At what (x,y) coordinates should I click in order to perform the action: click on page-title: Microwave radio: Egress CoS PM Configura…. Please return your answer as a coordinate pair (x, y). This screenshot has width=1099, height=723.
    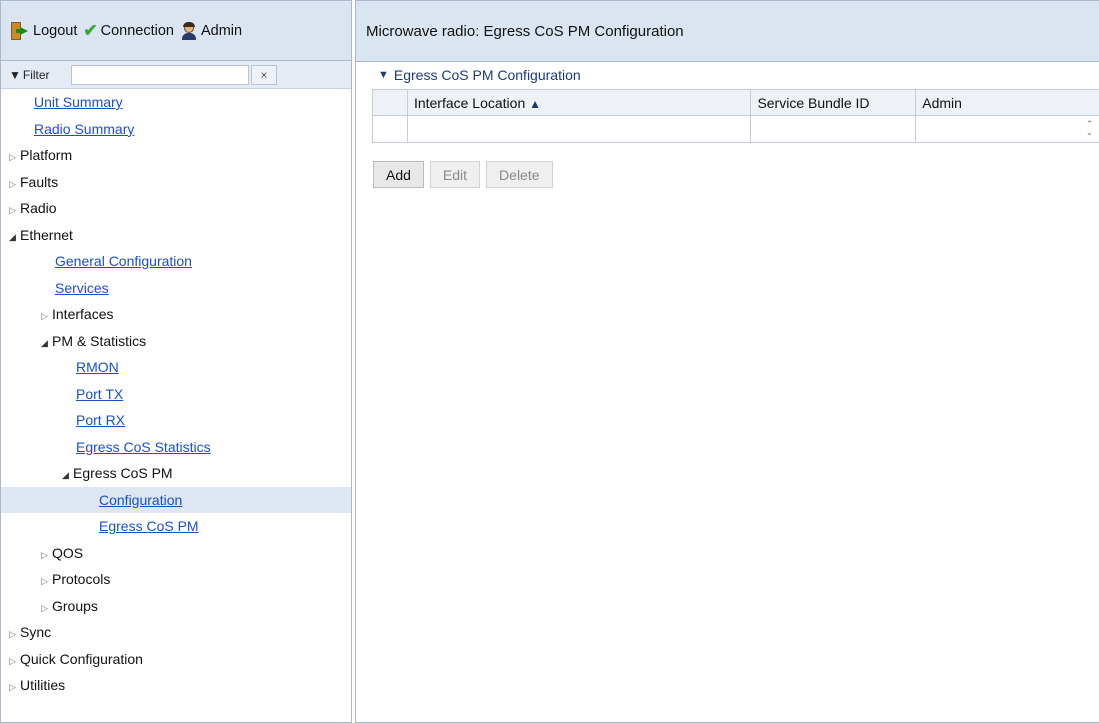
    Looking at the image, I should click on (727, 31).